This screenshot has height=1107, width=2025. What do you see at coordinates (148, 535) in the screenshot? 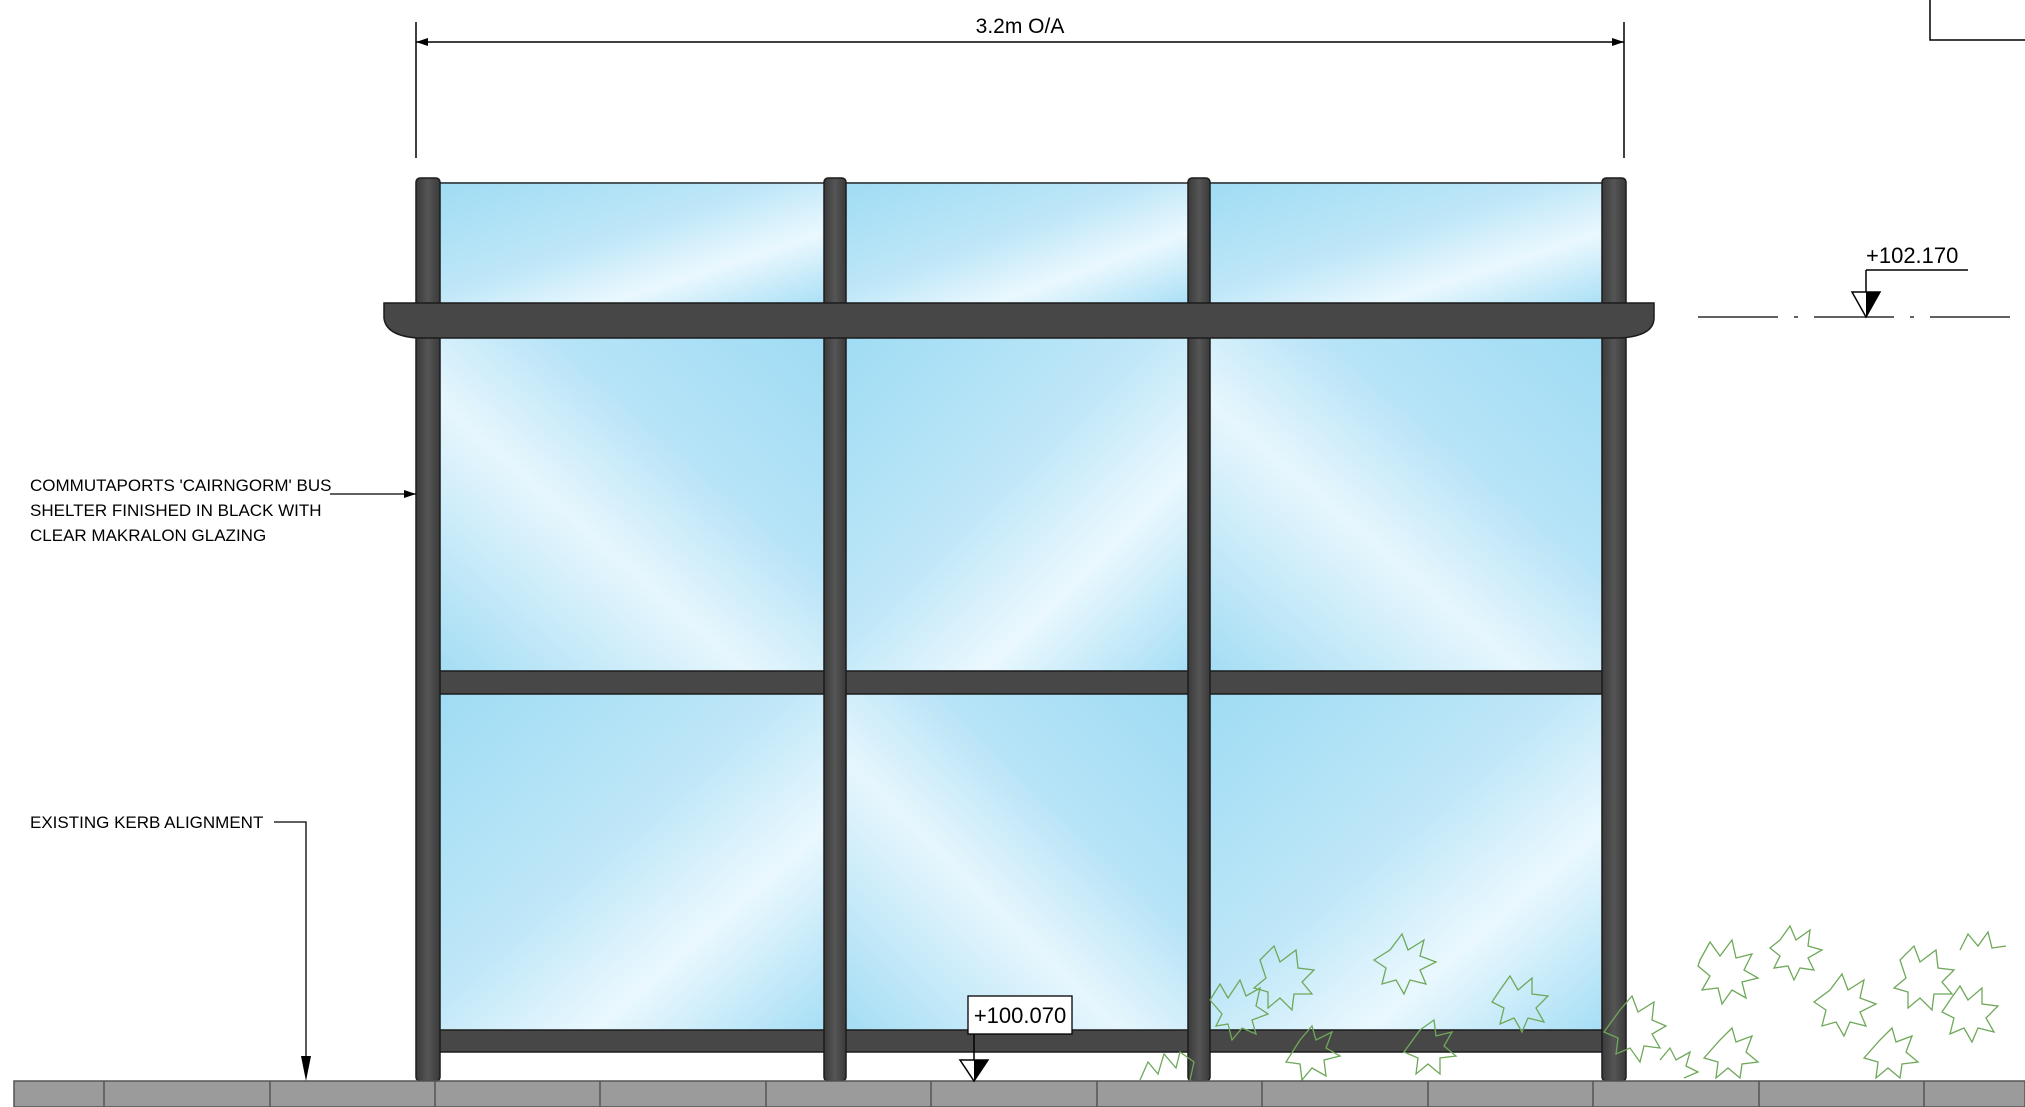
I see `shelter-note-line-3: CLEAR MAKRALON GLAZING` at bounding box center [148, 535].